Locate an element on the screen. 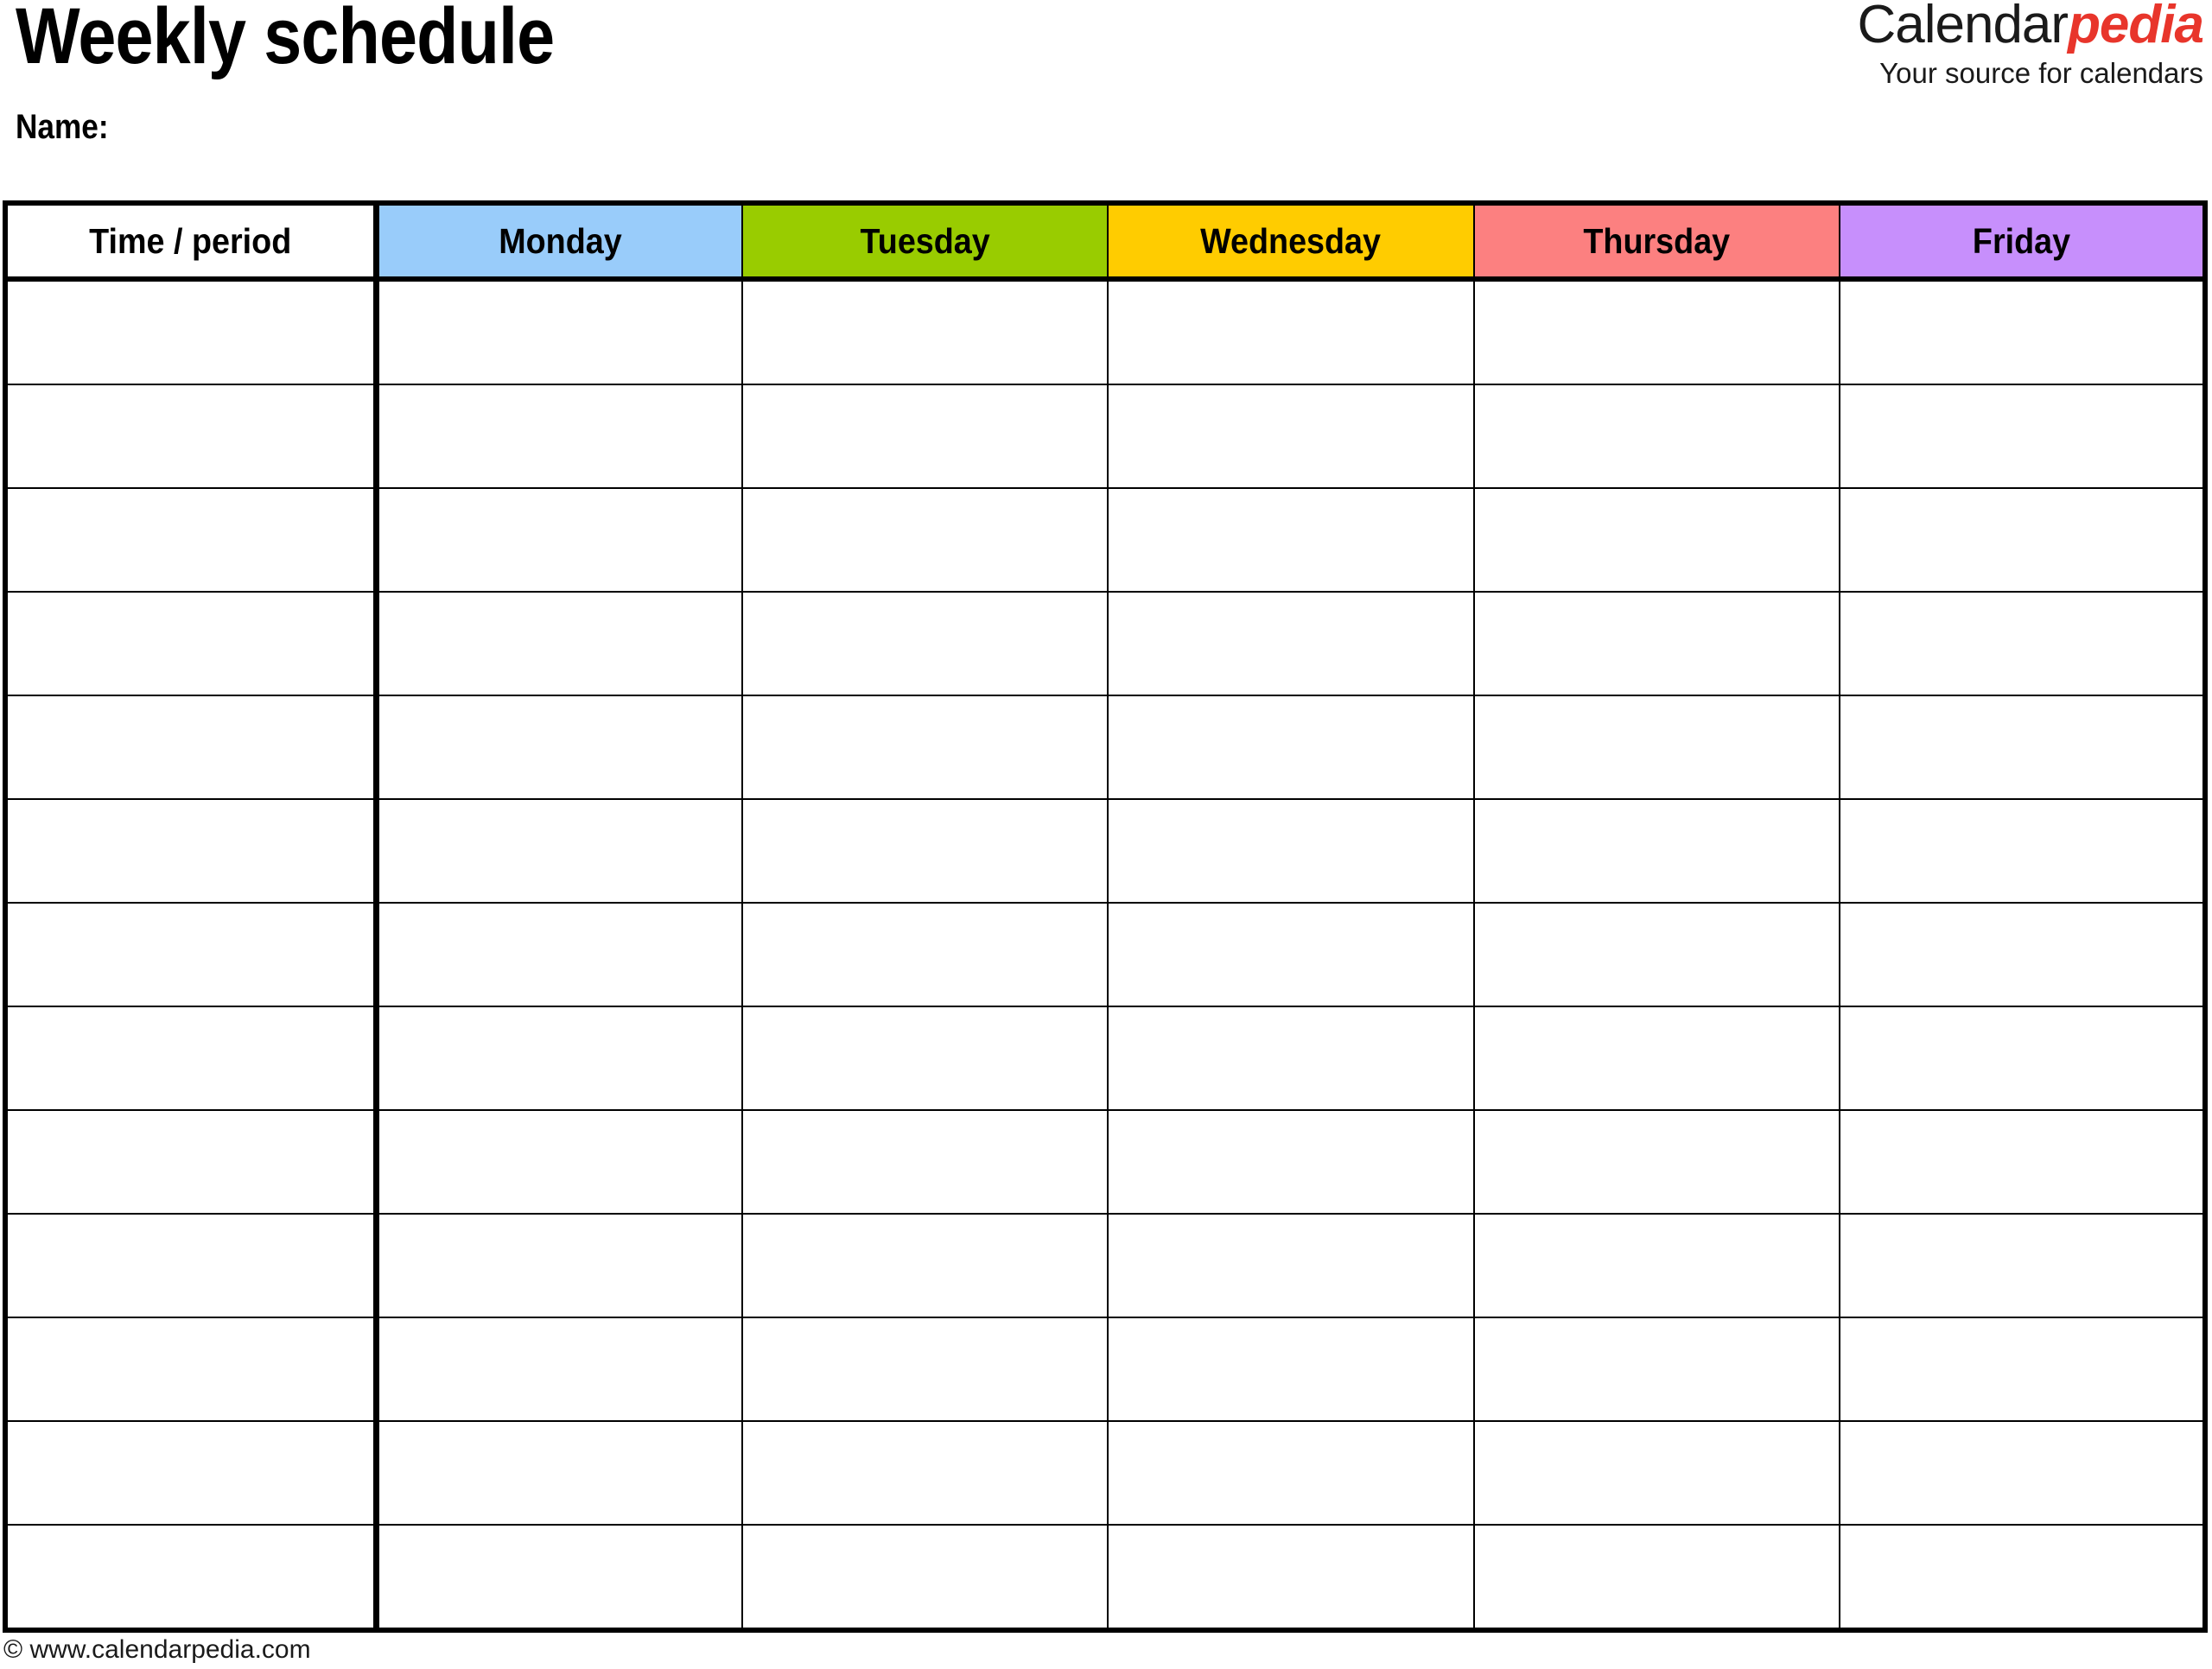 The height and width of the screenshot is (1669, 2212). column-header-label: Friday is located at coordinates (2021, 240).